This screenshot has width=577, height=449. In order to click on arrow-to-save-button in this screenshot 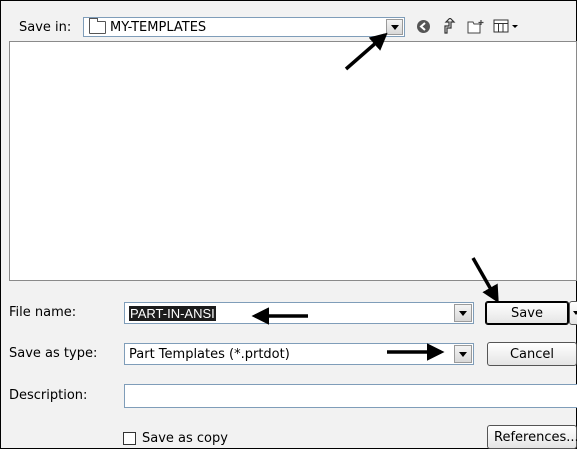, I will do `click(485, 280)`.